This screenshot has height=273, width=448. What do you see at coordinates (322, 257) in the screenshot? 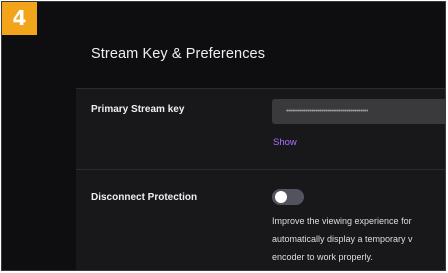
I see `disconnect-protection-description-line: encoder to work properly.` at bounding box center [322, 257].